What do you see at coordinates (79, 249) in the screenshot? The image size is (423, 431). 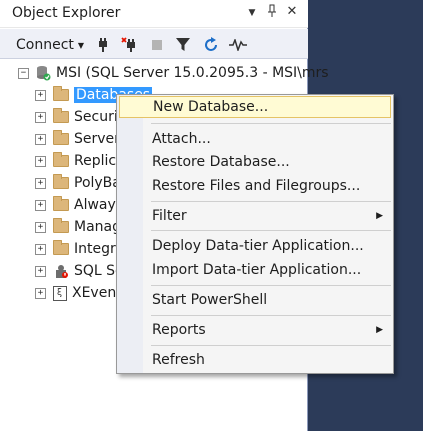 I see `tree-node-integration-services: + Integra` at bounding box center [79, 249].